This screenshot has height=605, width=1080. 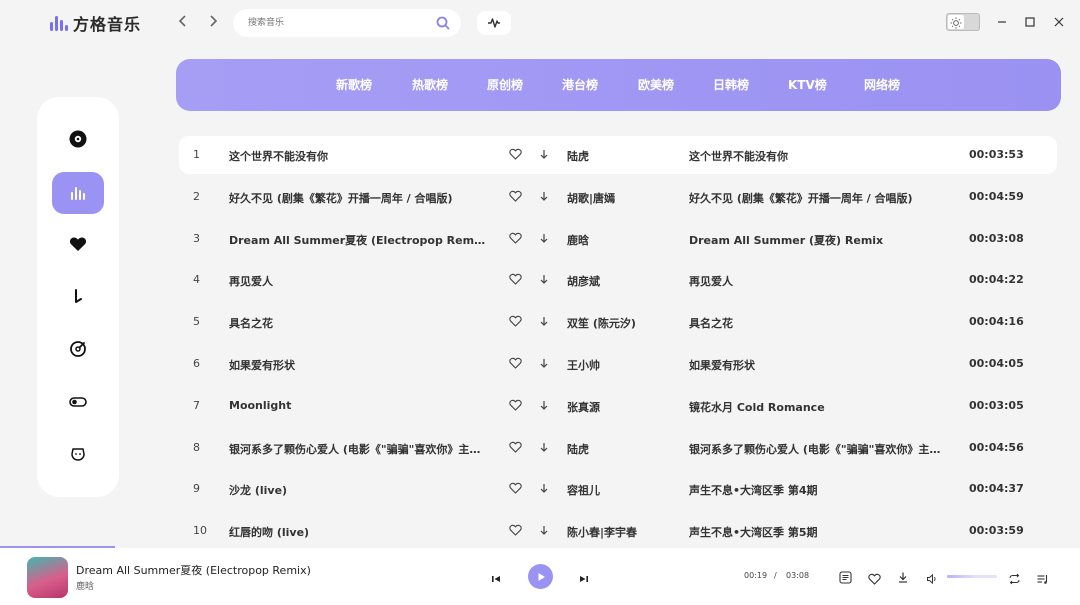 I want to click on tab-original: 原创榜, so click(x=505, y=84).